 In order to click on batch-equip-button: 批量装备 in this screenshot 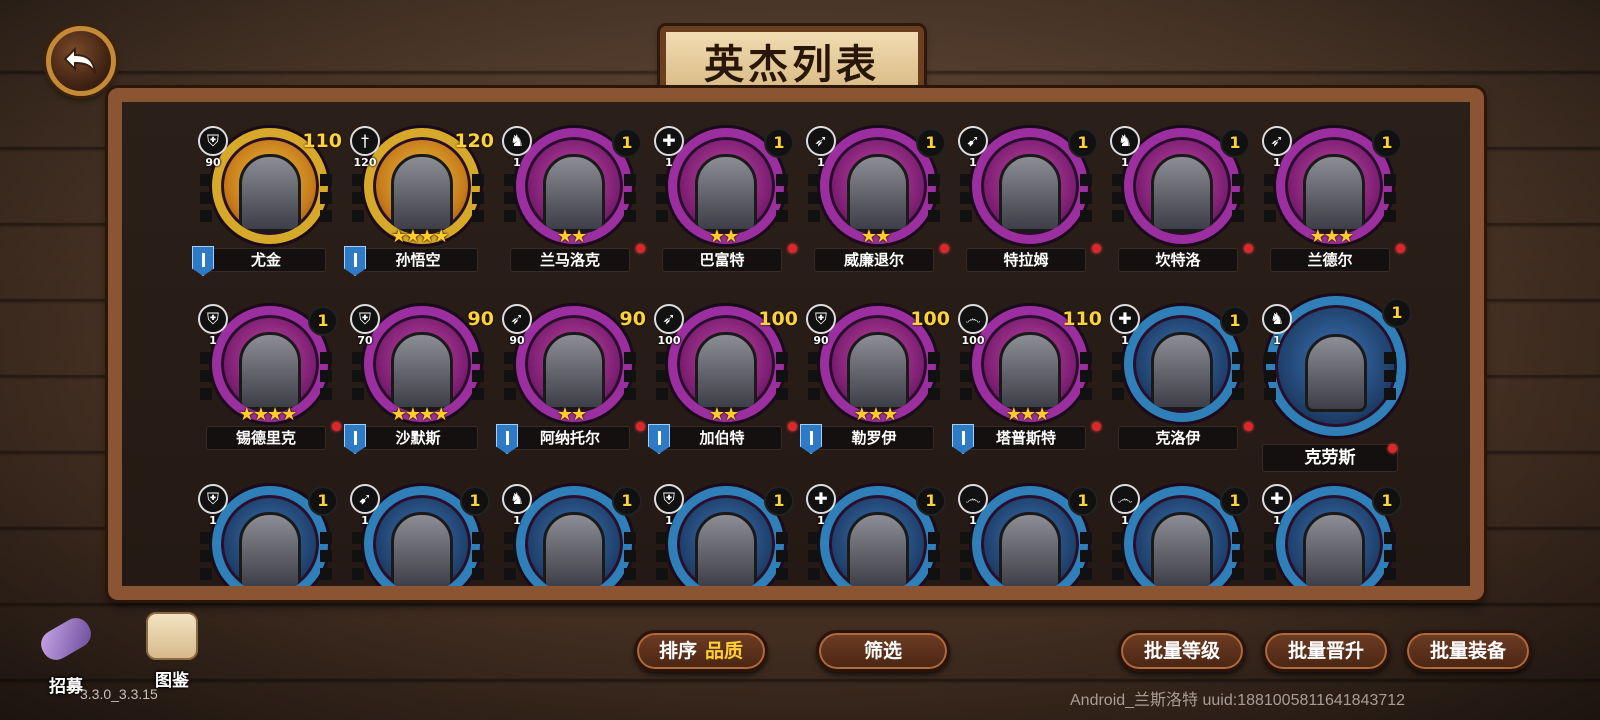, I will do `click(1468, 651)`.